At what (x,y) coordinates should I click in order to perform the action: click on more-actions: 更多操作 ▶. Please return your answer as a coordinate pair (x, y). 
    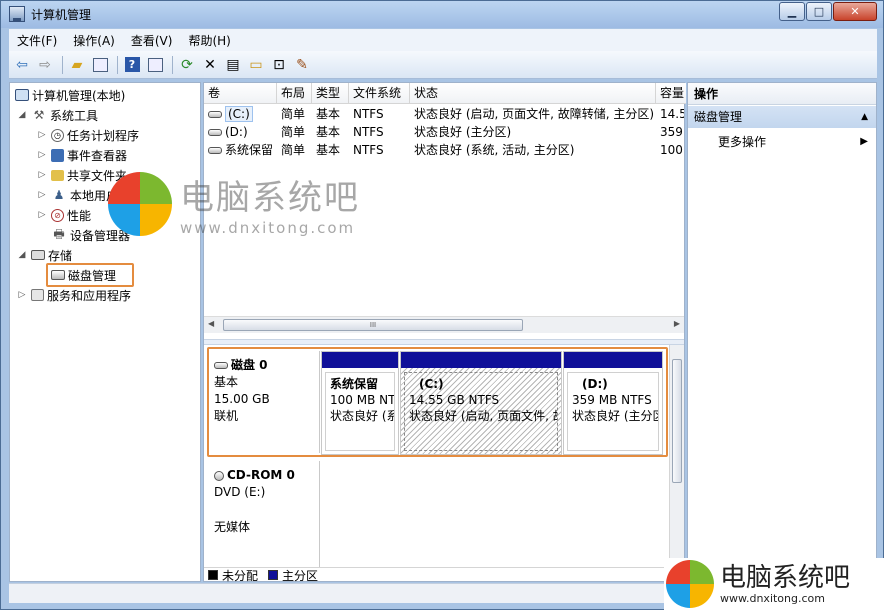
    Looking at the image, I should click on (793, 142).